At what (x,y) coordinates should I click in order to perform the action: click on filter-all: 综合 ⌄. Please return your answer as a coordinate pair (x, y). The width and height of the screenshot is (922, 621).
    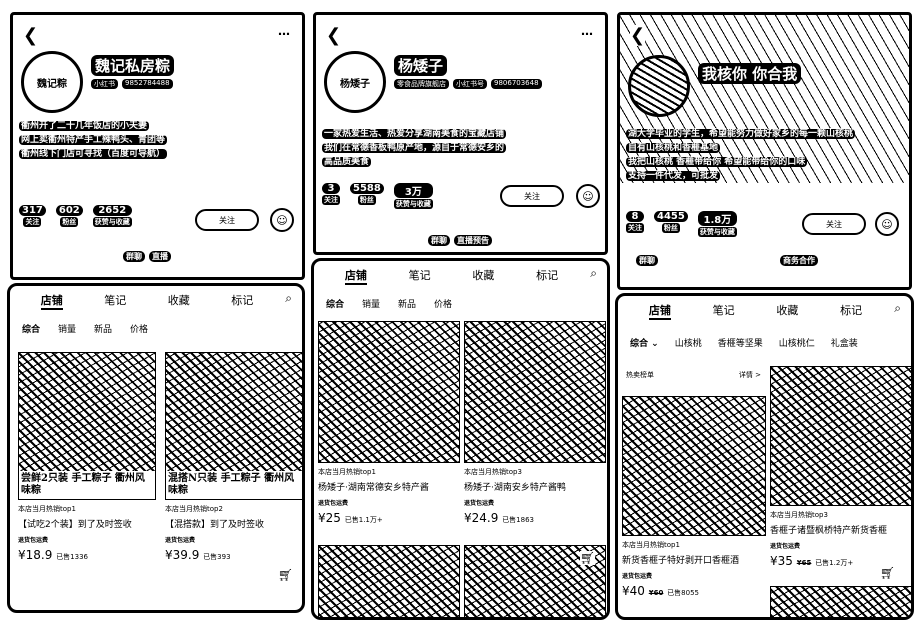
    Looking at the image, I should click on (644, 342).